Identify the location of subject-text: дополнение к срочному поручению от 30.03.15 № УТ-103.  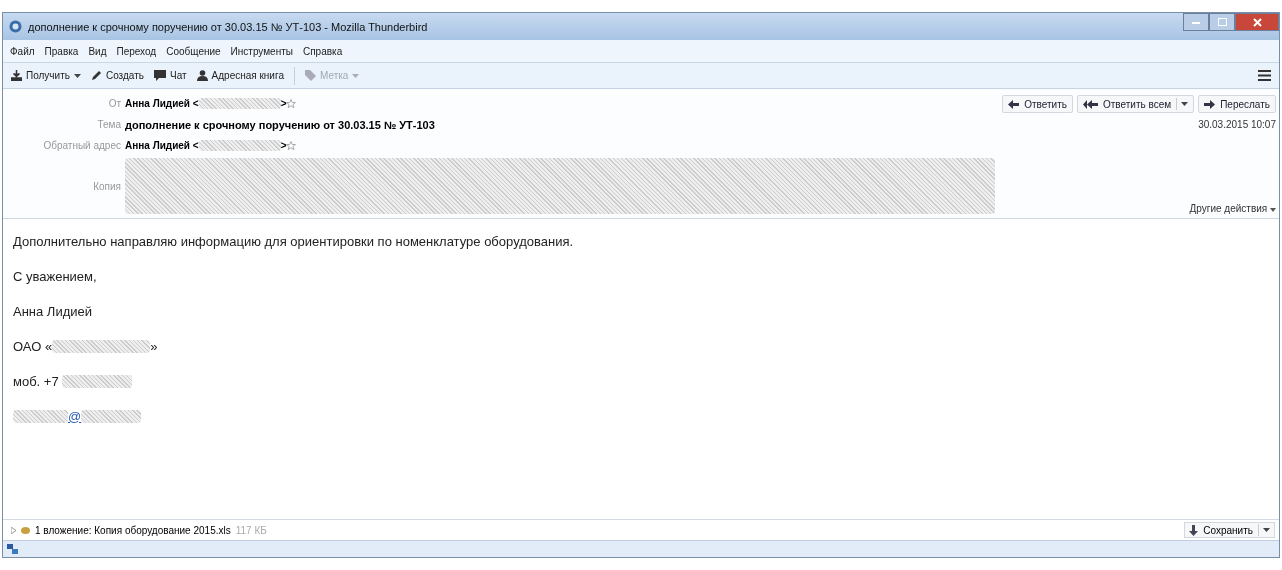
(280, 124).